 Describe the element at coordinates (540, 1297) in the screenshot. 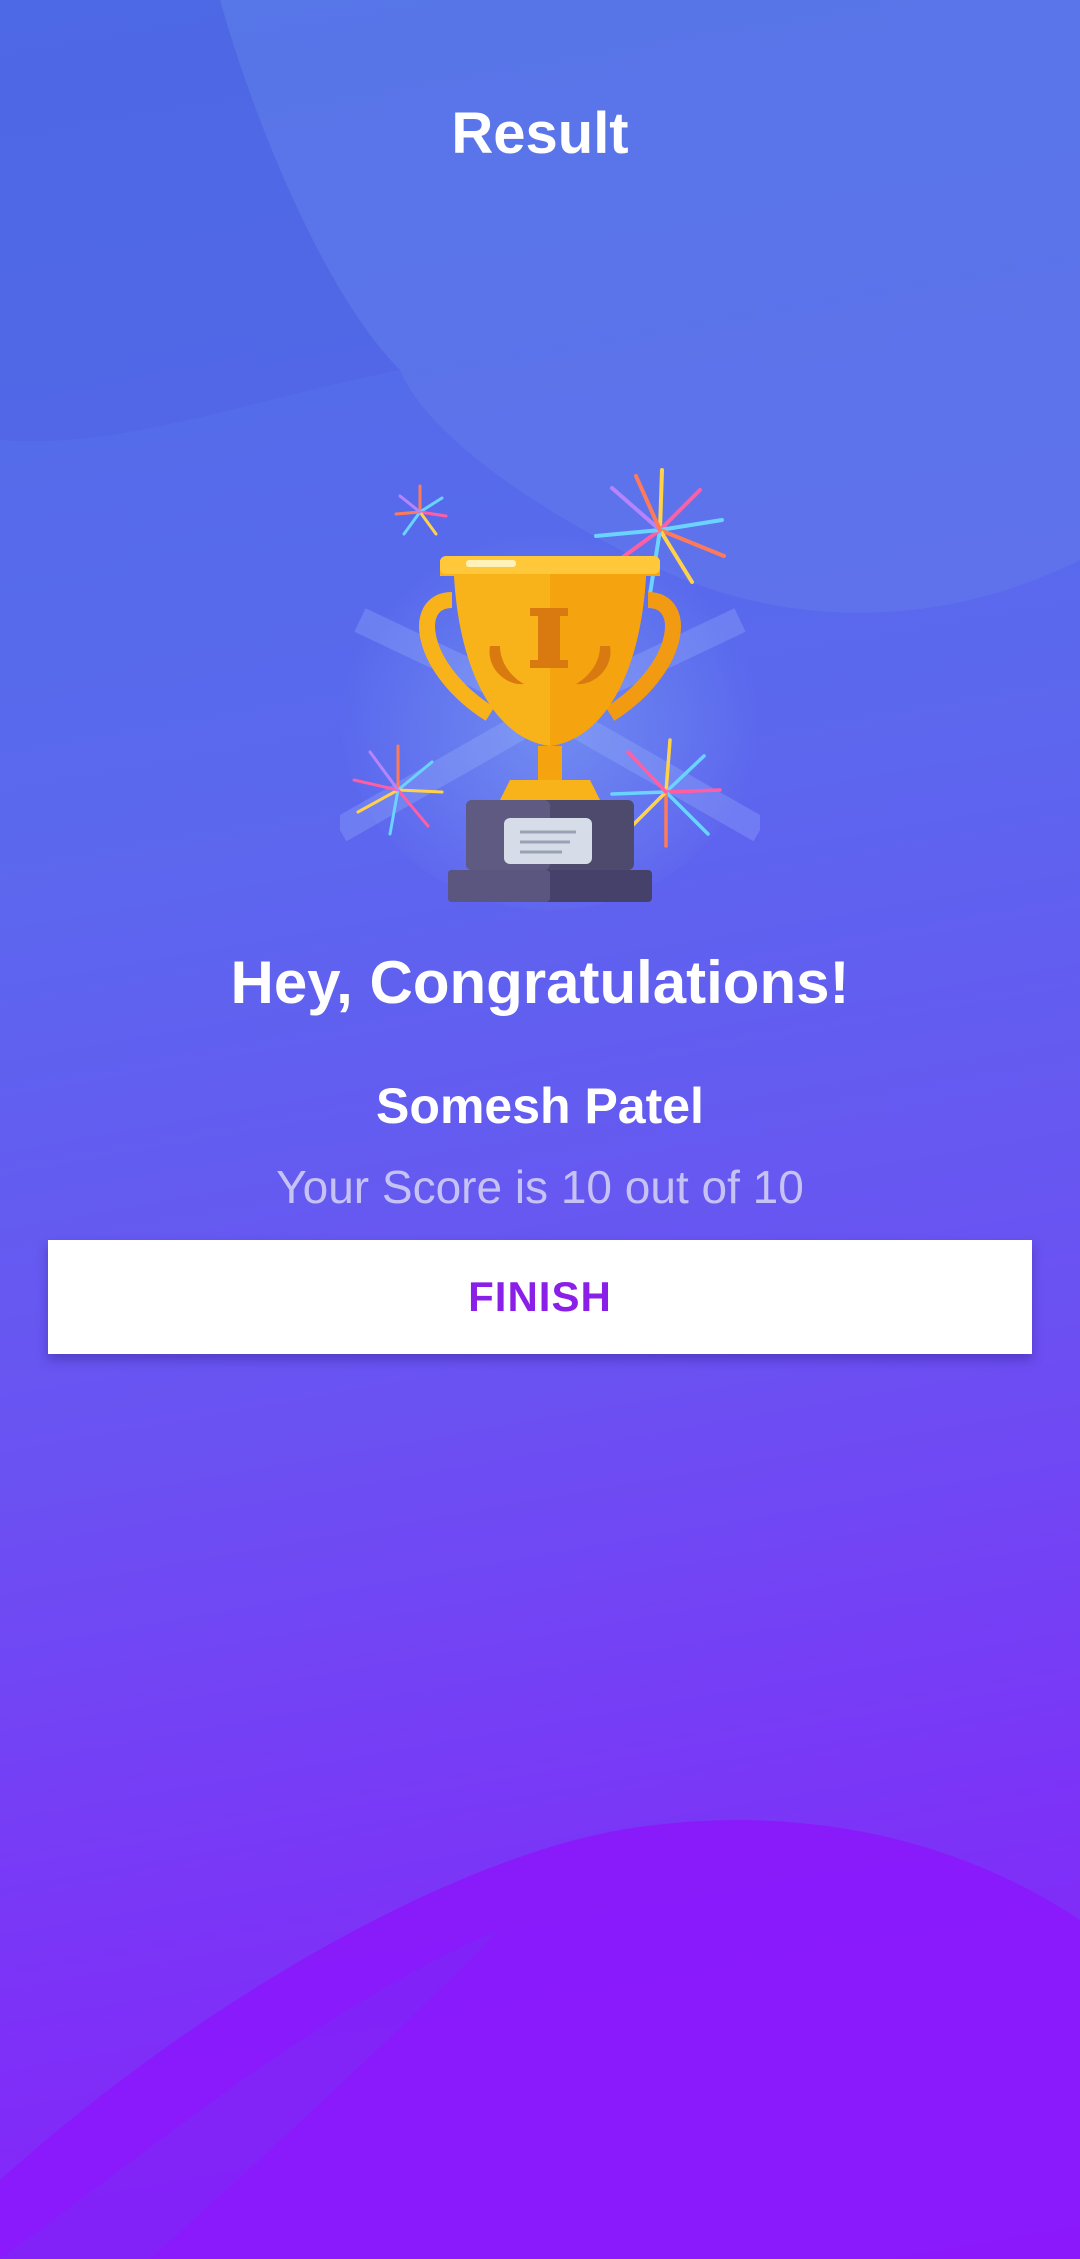

I see `finish-button: FINISH` at that location.